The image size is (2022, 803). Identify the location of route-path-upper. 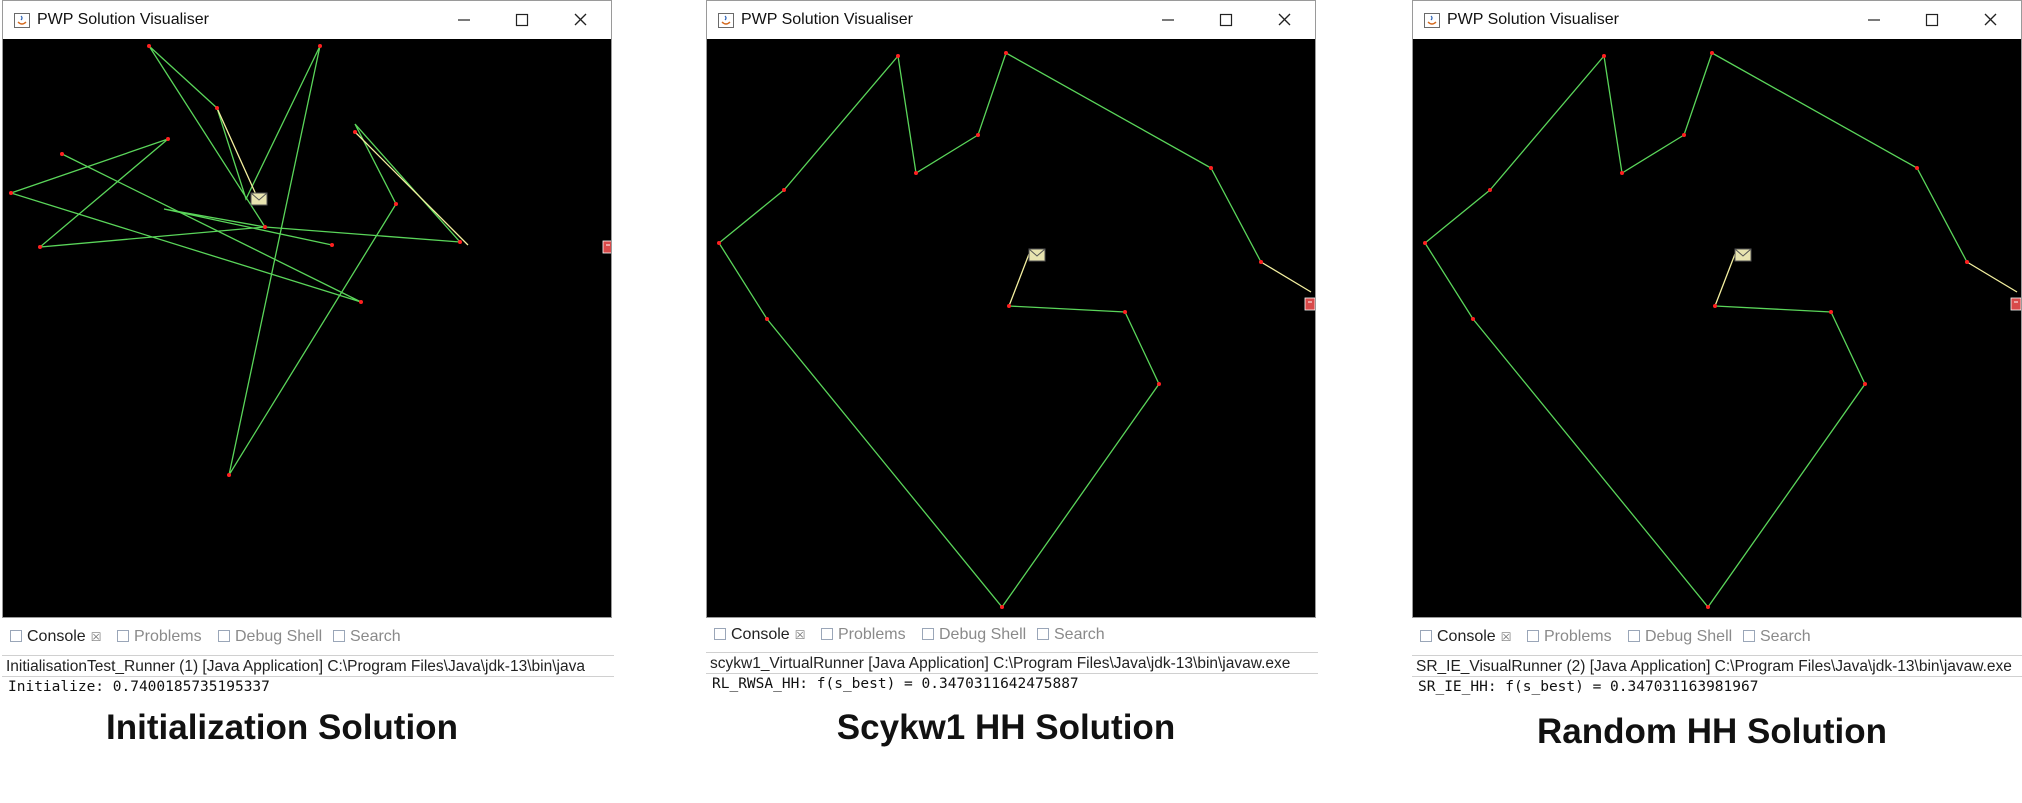
(240, 145).